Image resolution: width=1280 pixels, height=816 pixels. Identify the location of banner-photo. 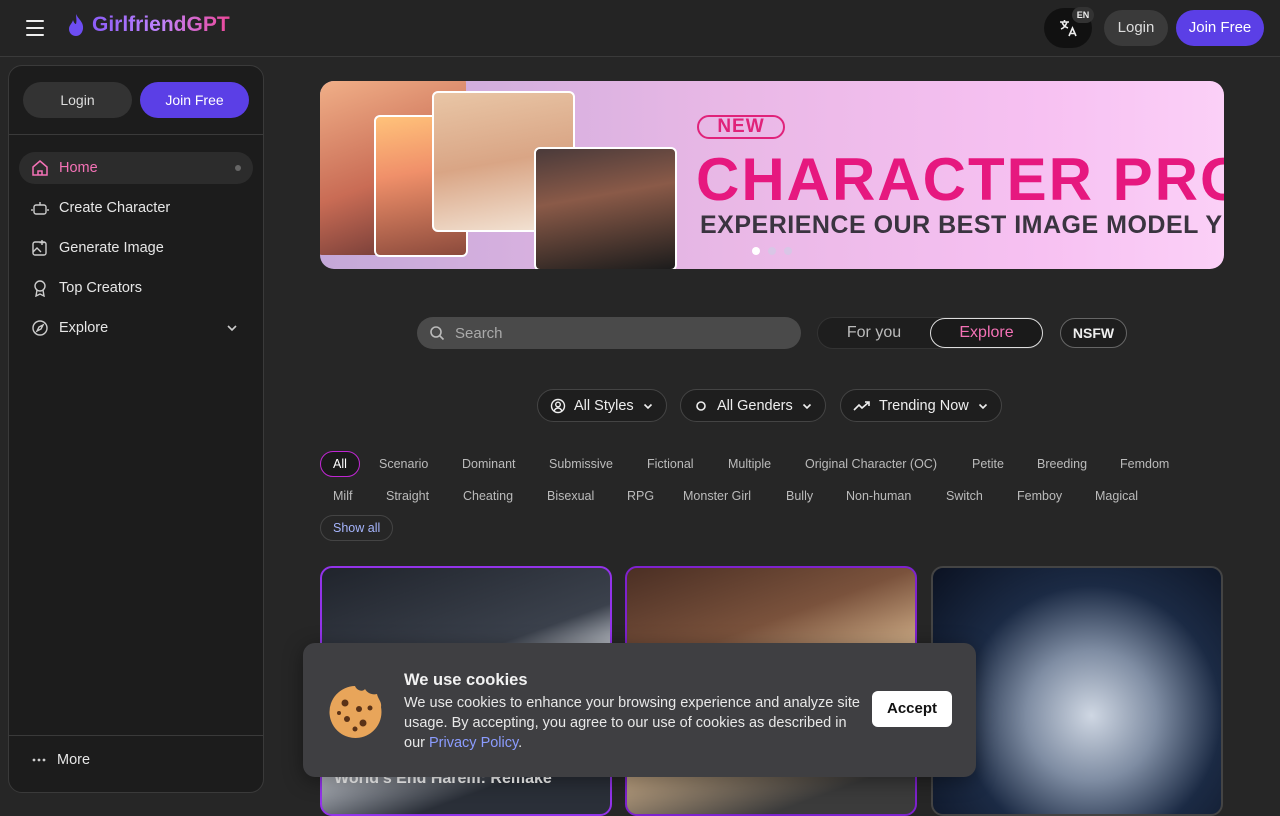
(605, 208).